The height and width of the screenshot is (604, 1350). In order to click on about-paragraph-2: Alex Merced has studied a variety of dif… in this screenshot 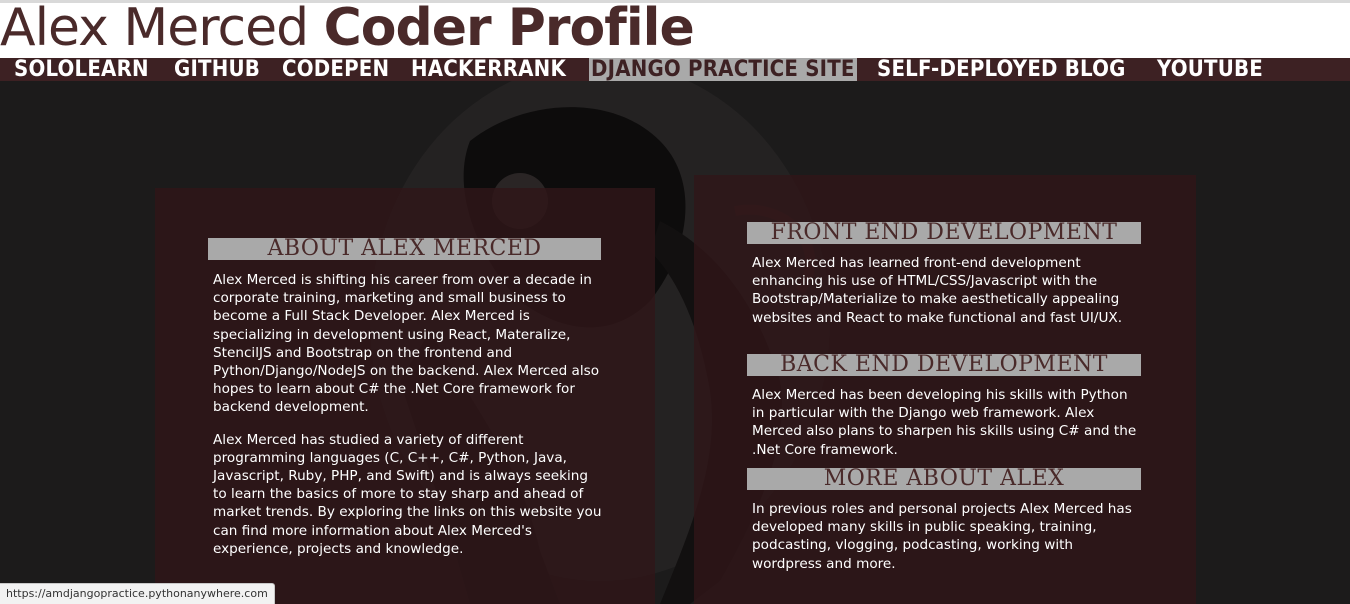, I will do `click(407, 494)`.